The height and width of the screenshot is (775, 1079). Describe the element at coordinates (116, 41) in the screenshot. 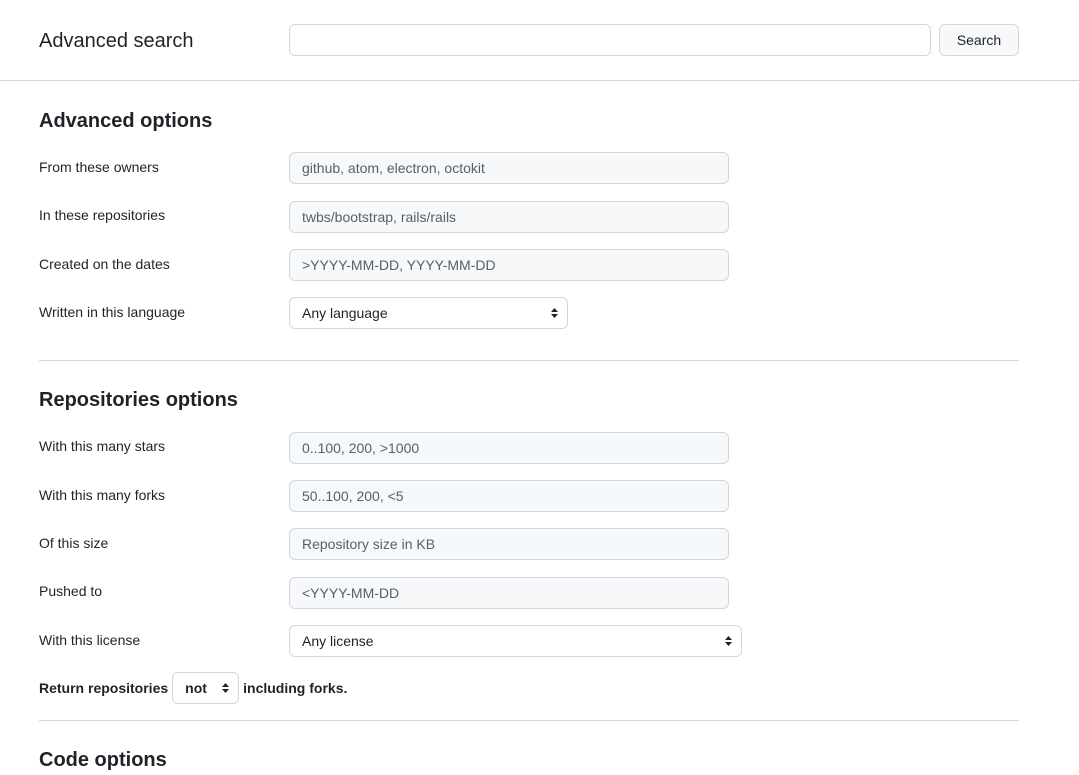

I see `page-title: Advanced search` at that location.